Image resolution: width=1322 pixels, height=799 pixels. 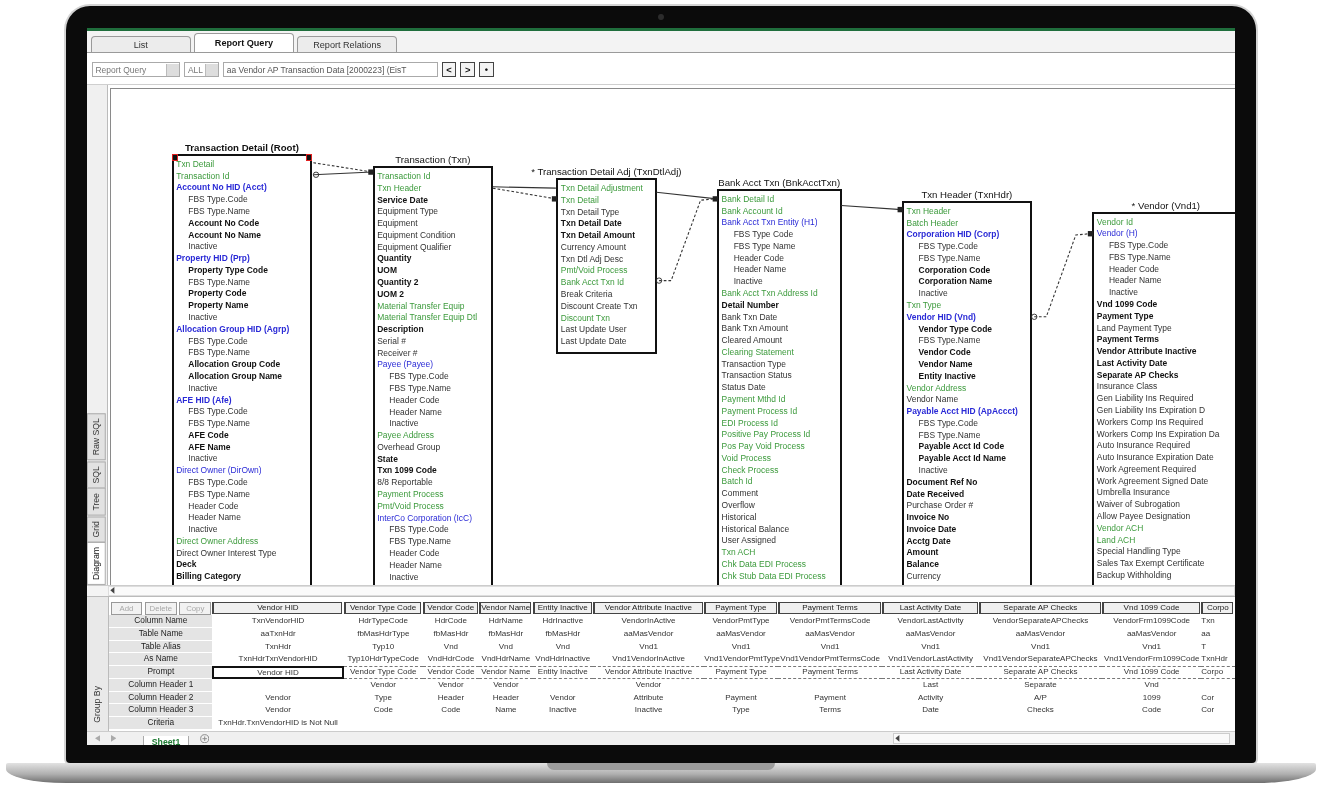 I want to click on field-name: Property Type Code, so click(x=228, y=270).